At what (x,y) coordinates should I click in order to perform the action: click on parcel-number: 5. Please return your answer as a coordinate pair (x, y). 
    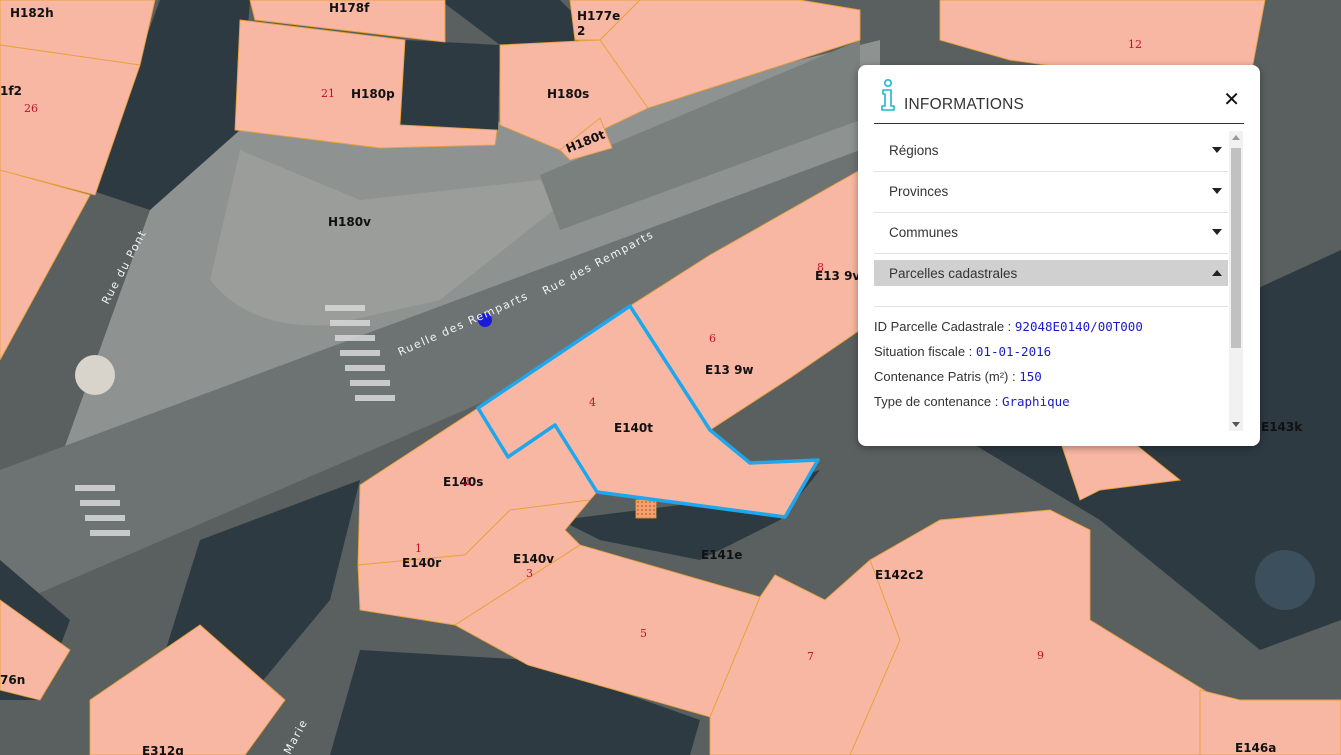
    Looking at the image, I should click on (643, 633).